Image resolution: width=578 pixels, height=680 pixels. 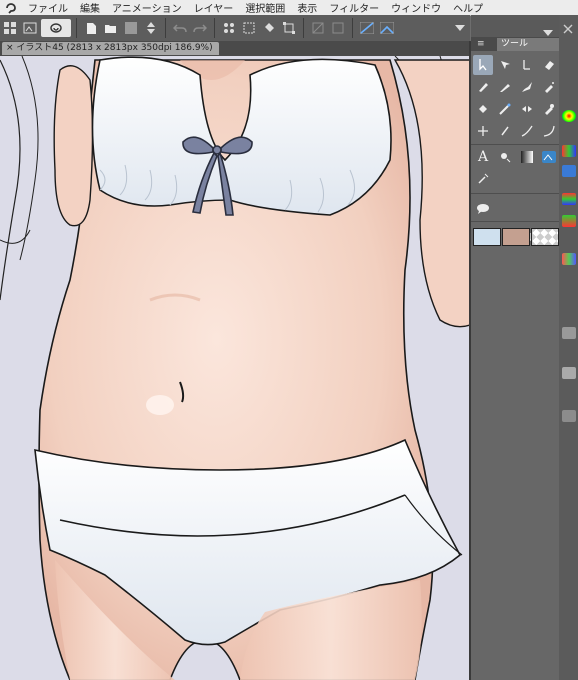 I want to click on toolbar-dropdown-icon, so click(x=460, y=28).